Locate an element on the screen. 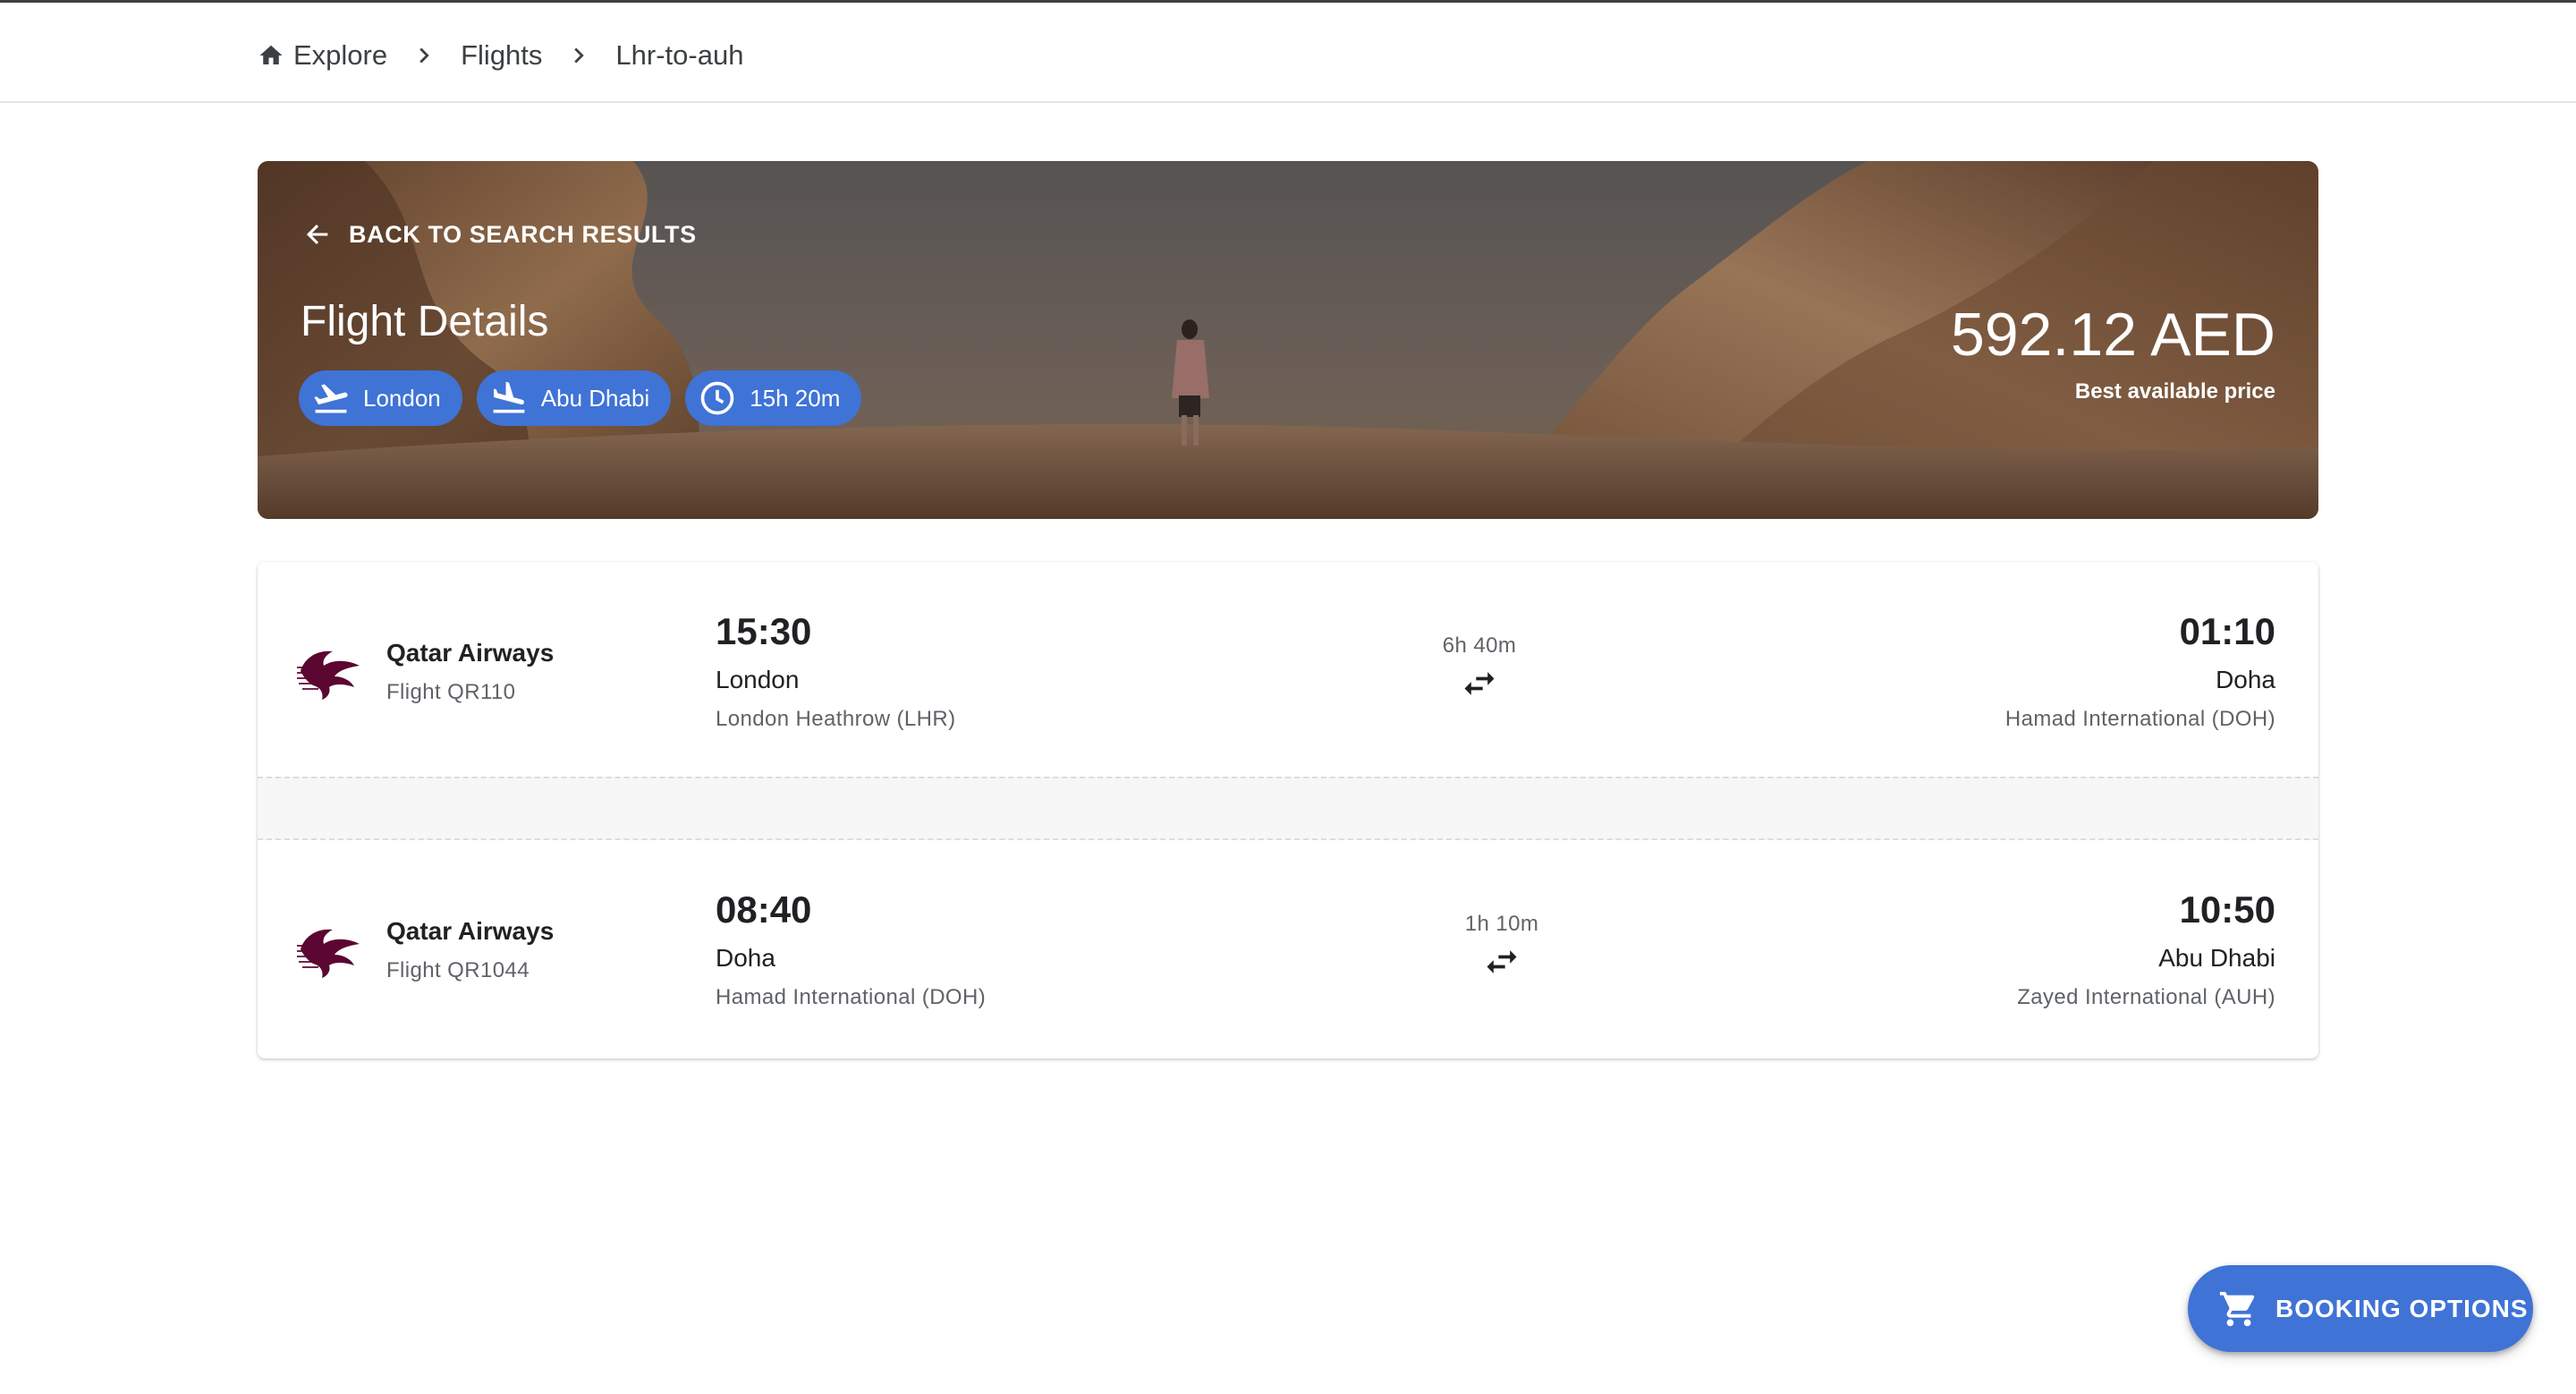 The height and width of the screenshot is (1394, 2576). departure-city: London is located at coordinates (758, 679).